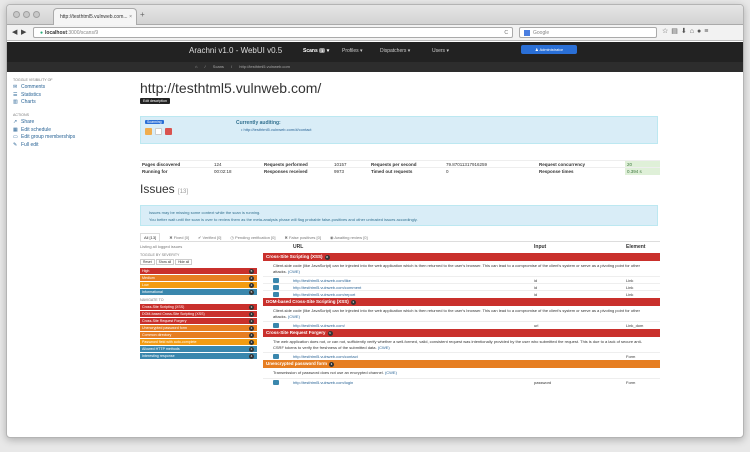  What do you see at coordinates (198, 285) in the screenshot?
I see `severity-toggle-low: Low 1` at bounding box center [198, 285].